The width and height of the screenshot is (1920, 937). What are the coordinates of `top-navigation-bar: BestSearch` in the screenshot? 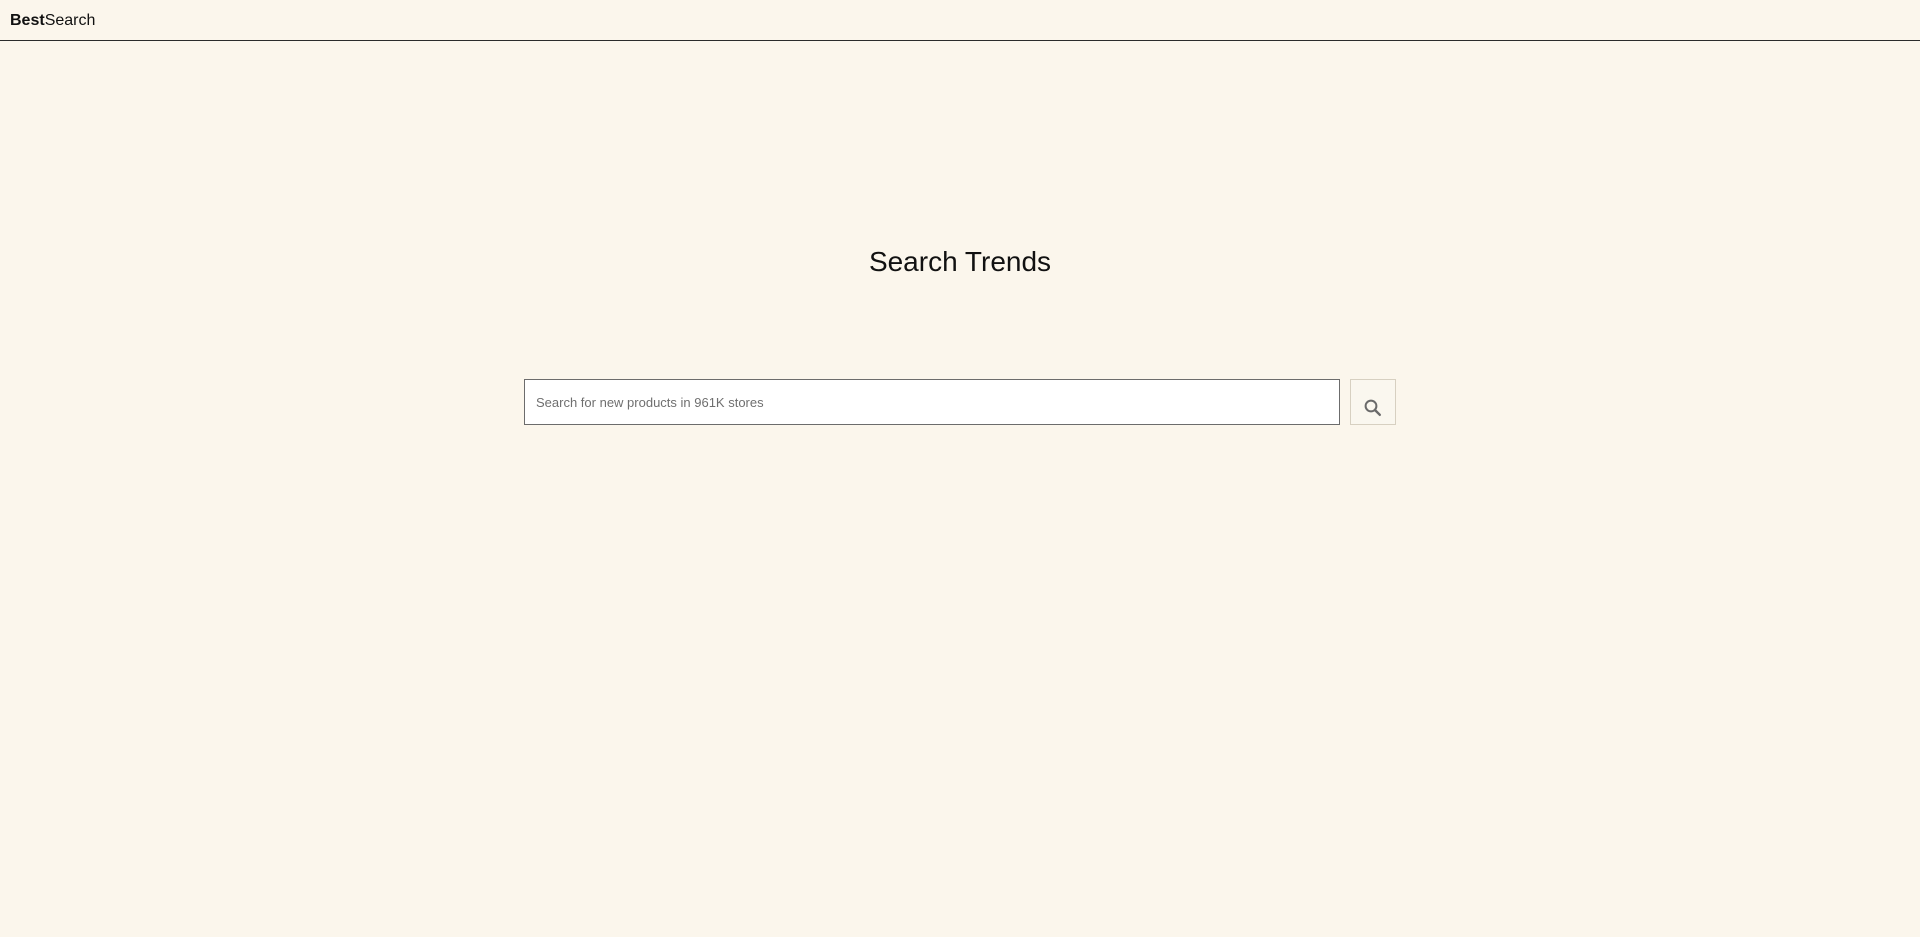 It's located at (960, 20).